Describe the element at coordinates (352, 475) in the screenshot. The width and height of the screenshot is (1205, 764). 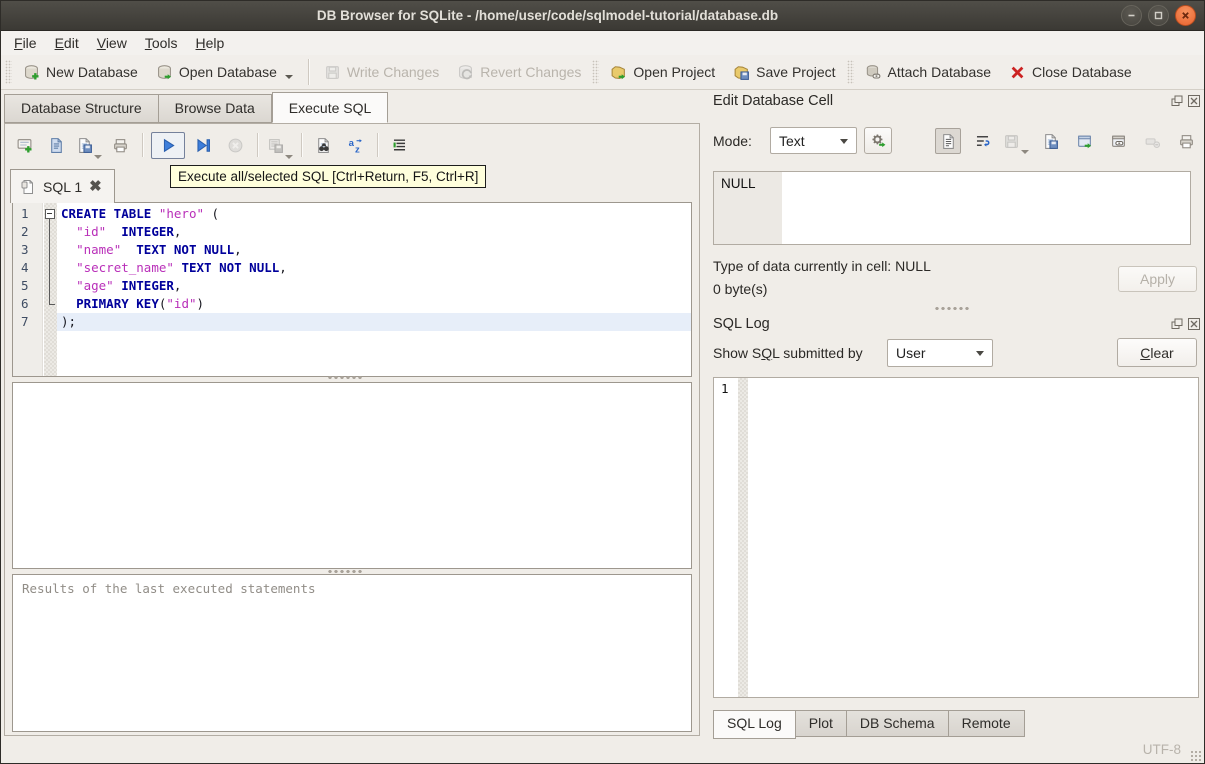
I see `result-grid-pane` at that location.